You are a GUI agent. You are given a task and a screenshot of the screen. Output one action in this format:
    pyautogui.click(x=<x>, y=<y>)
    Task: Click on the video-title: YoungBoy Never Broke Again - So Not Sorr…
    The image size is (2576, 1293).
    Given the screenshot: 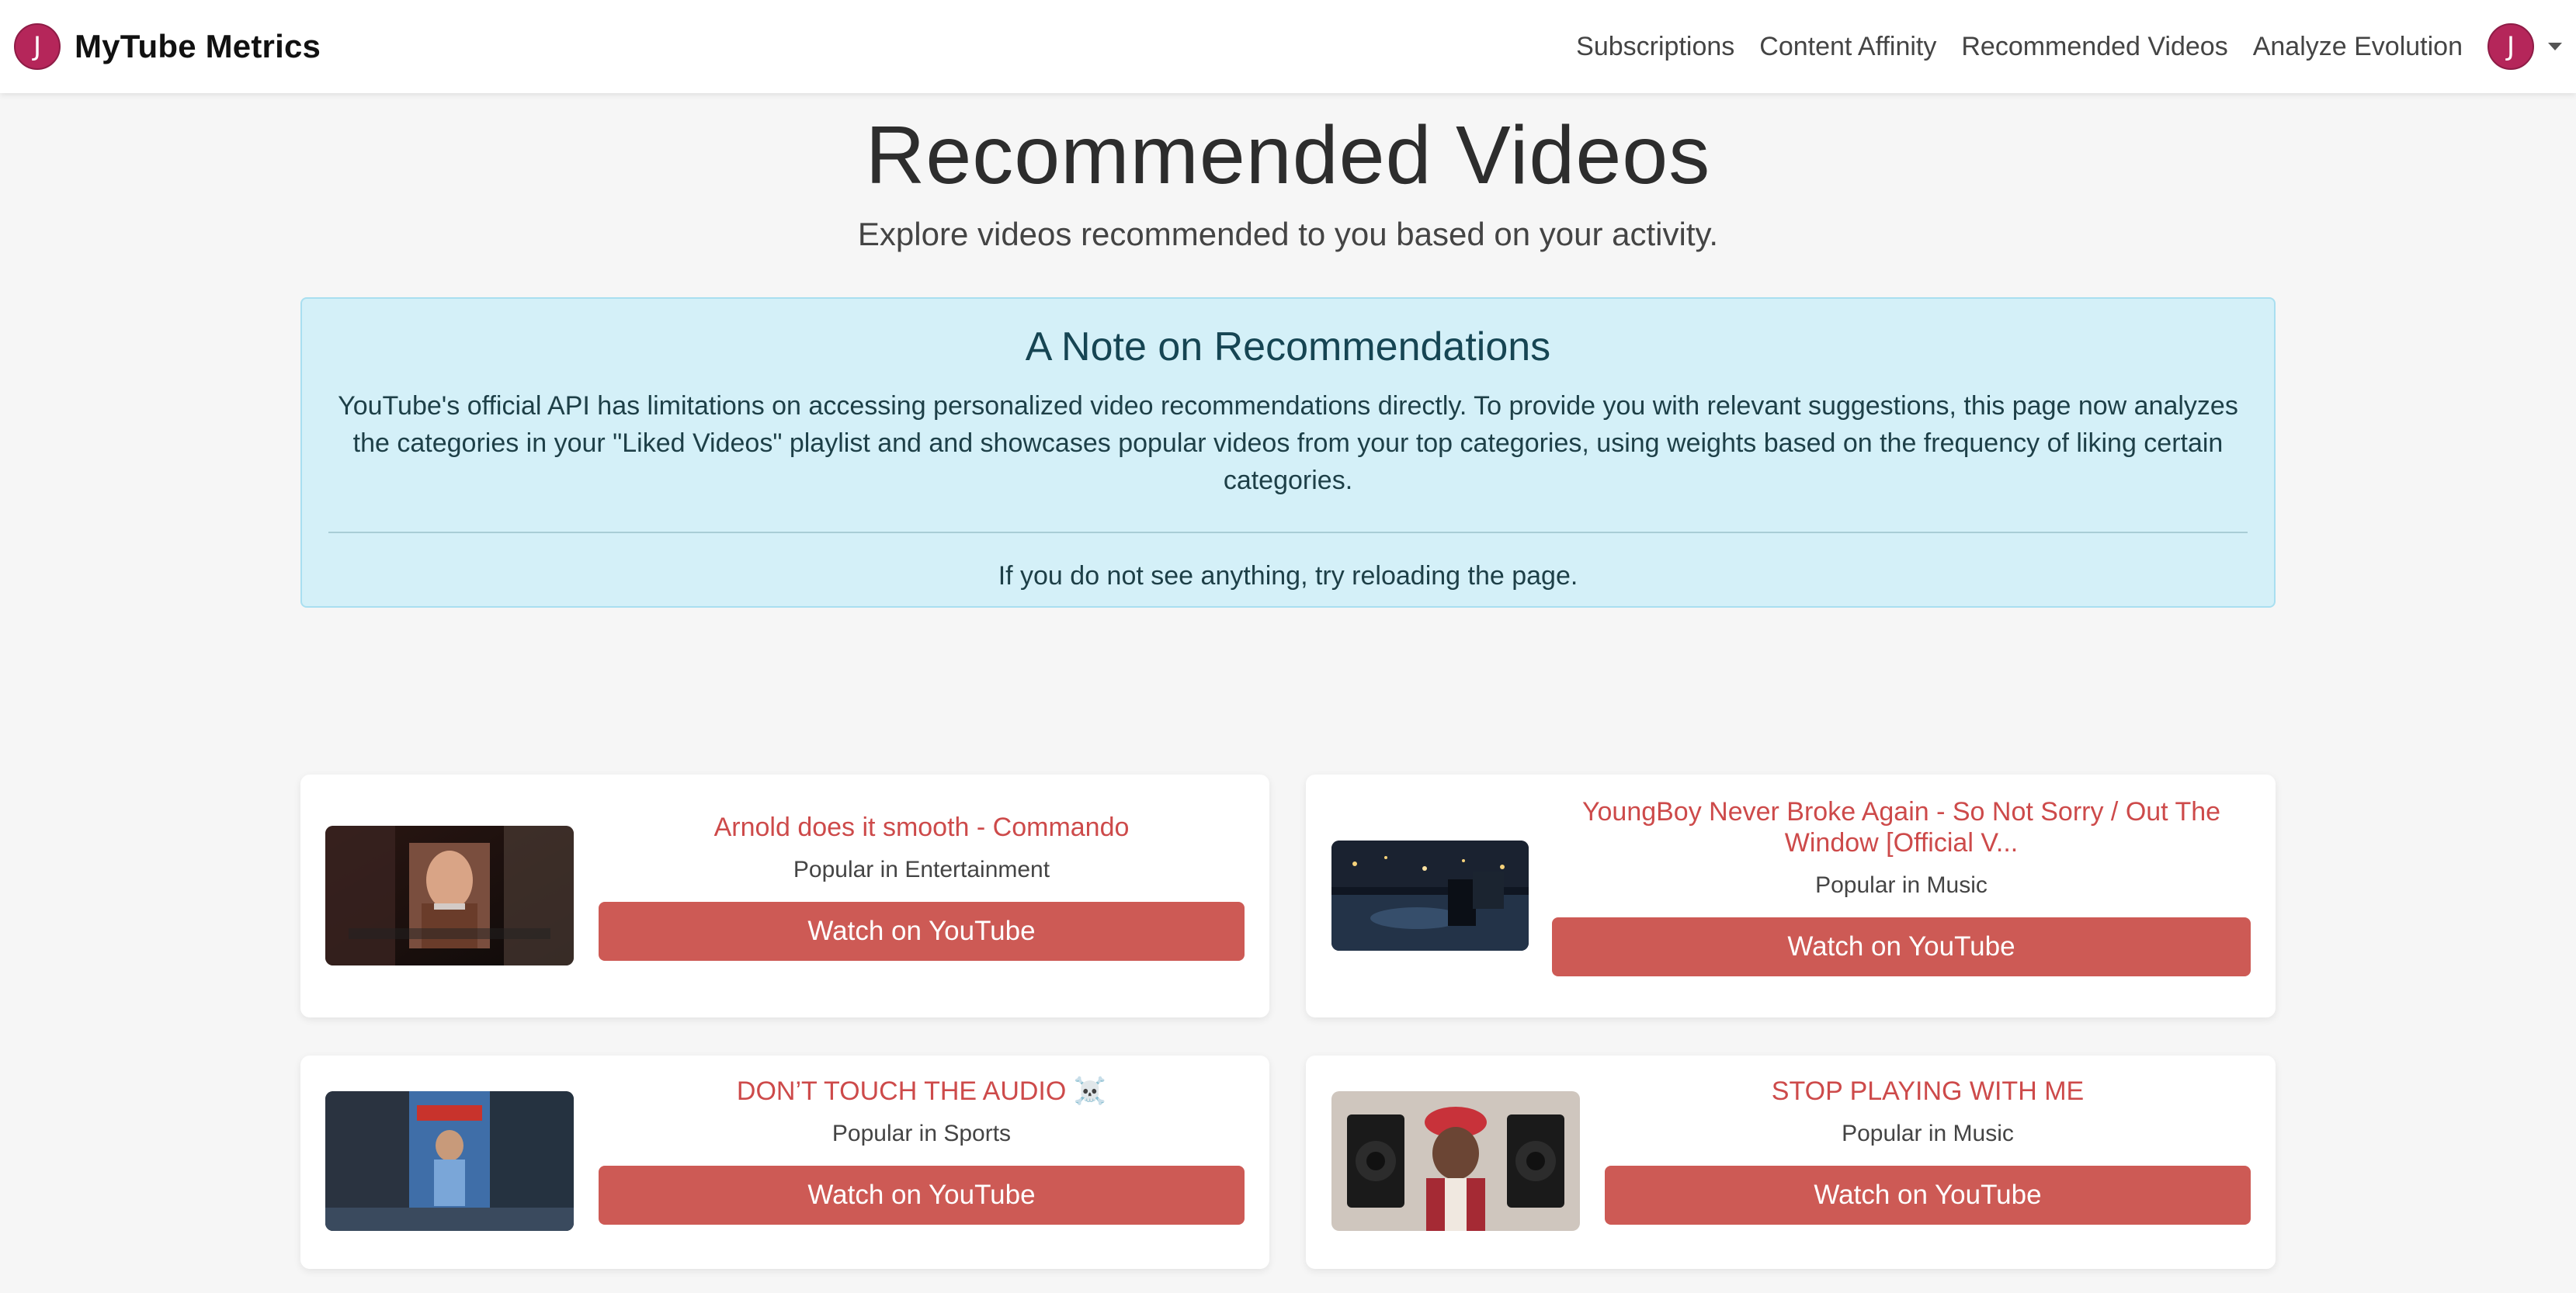 What is the action you would take?
    pyautogui.click(x=1901, y=827)
    